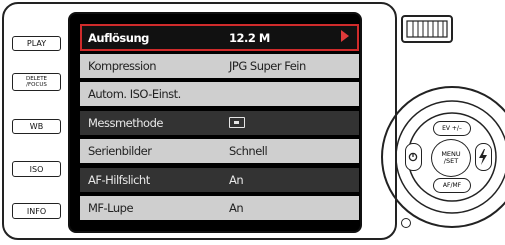  I want to click on delete-focus-label-line2: /FOCUS, so click(36, 85).